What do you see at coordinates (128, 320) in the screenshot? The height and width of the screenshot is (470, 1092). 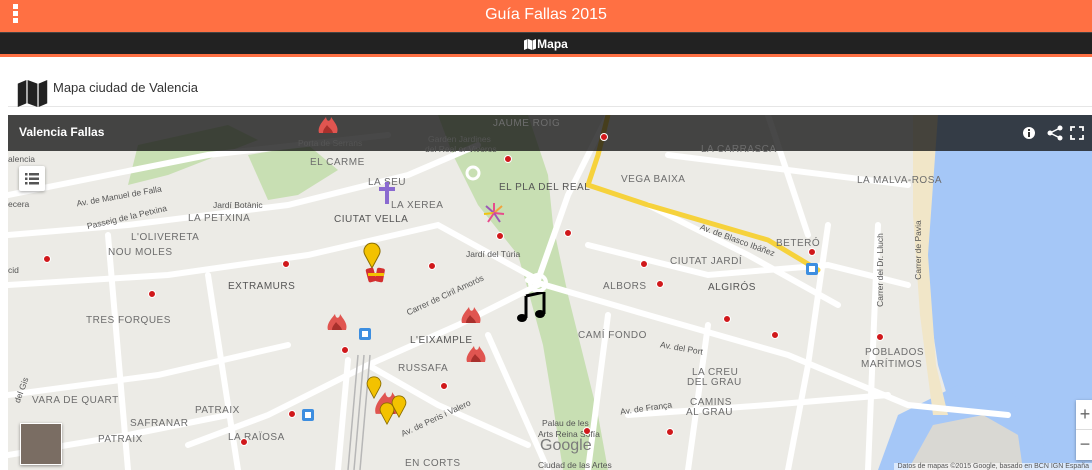 I see `map-label: TRES FORQUES` at bounding box center [128, 320].